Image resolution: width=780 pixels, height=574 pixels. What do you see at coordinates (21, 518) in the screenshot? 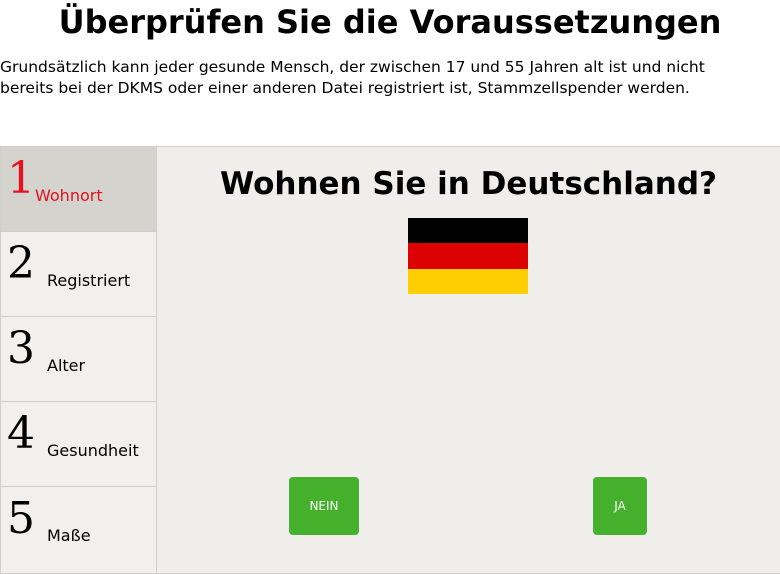
I see `step-number: 5` at bounding box center [21, 518].